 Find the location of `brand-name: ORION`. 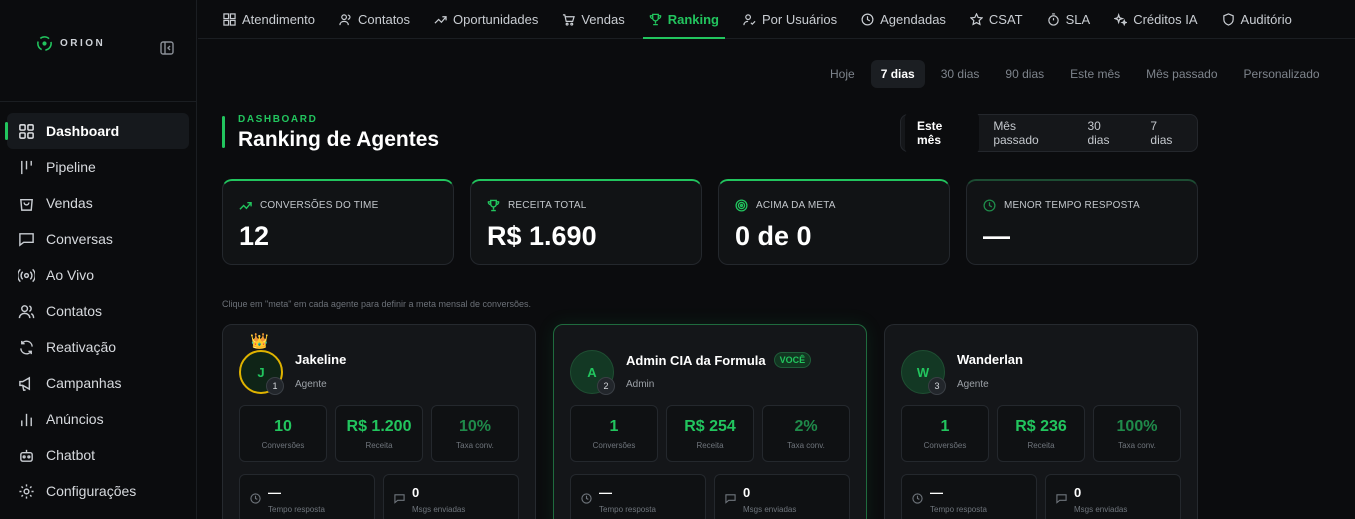

brand-name: ORION is located at coordinates (83, 43).